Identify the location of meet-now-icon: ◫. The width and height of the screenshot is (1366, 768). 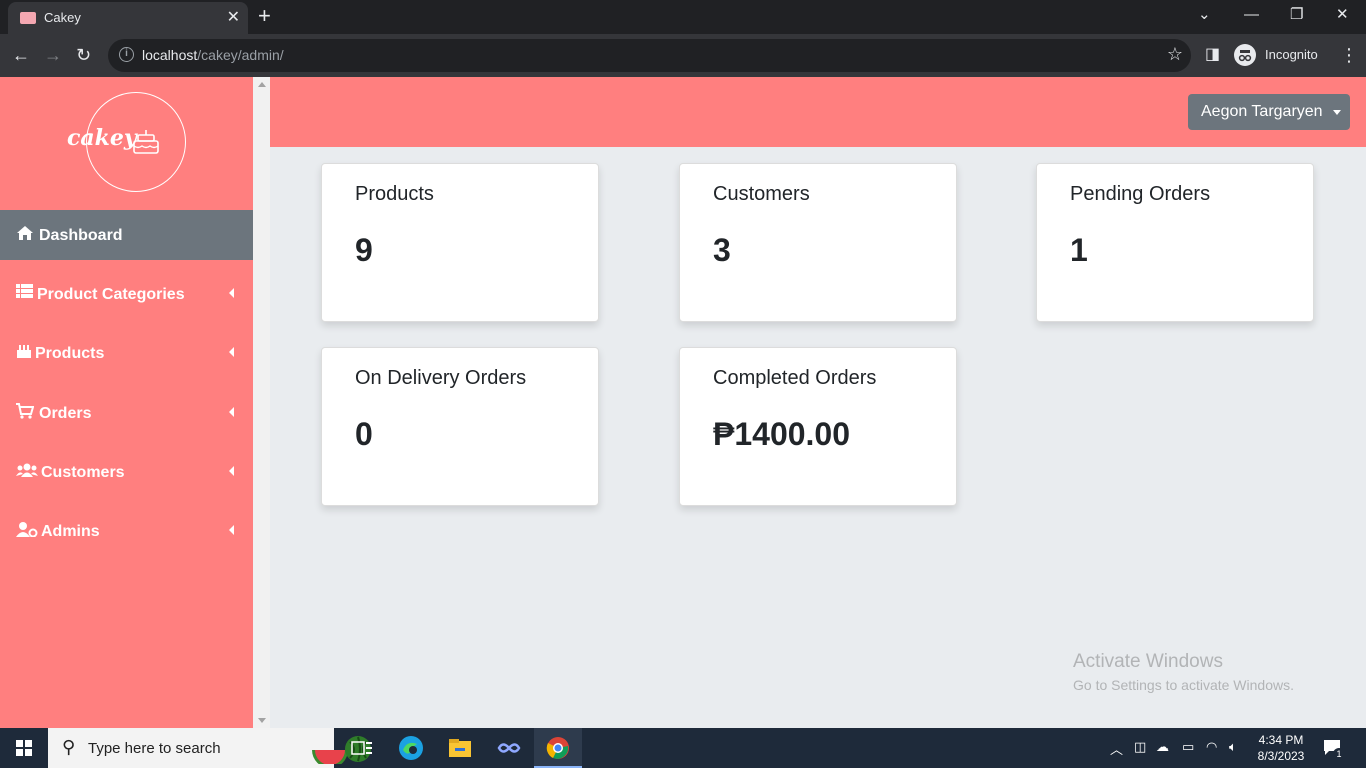
(1140, 747).